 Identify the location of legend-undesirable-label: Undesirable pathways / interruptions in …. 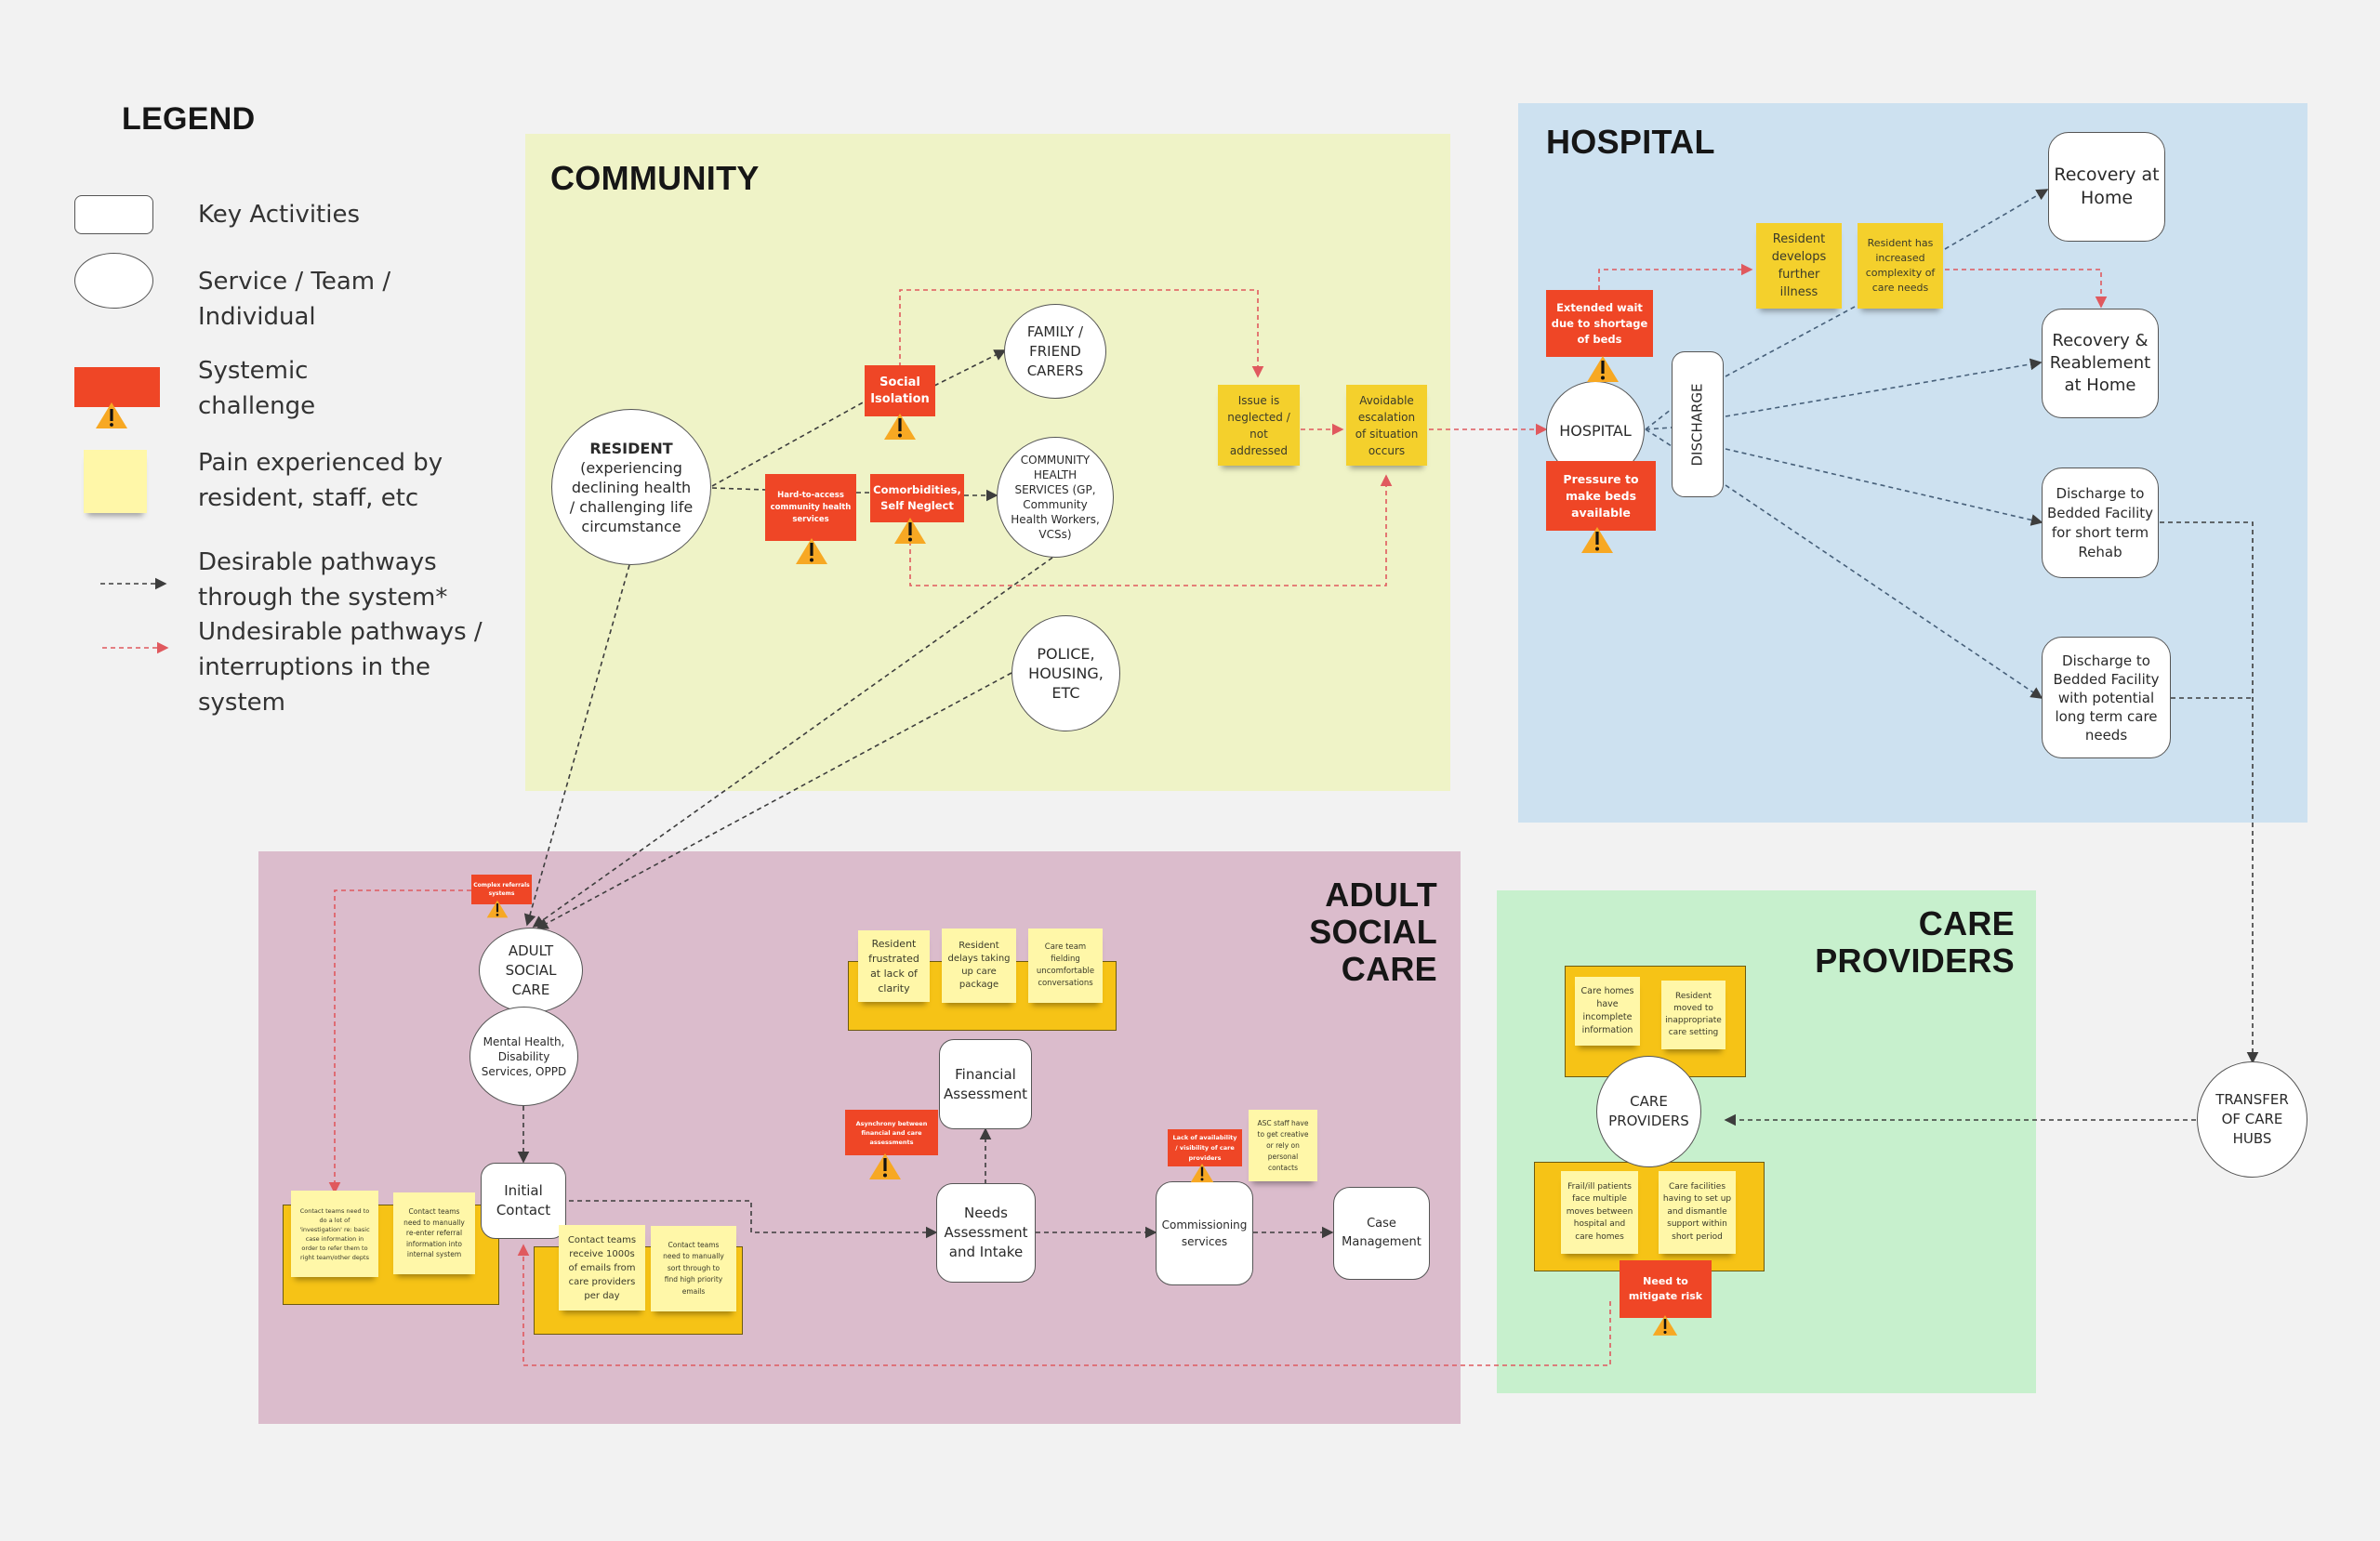
(340, 667).